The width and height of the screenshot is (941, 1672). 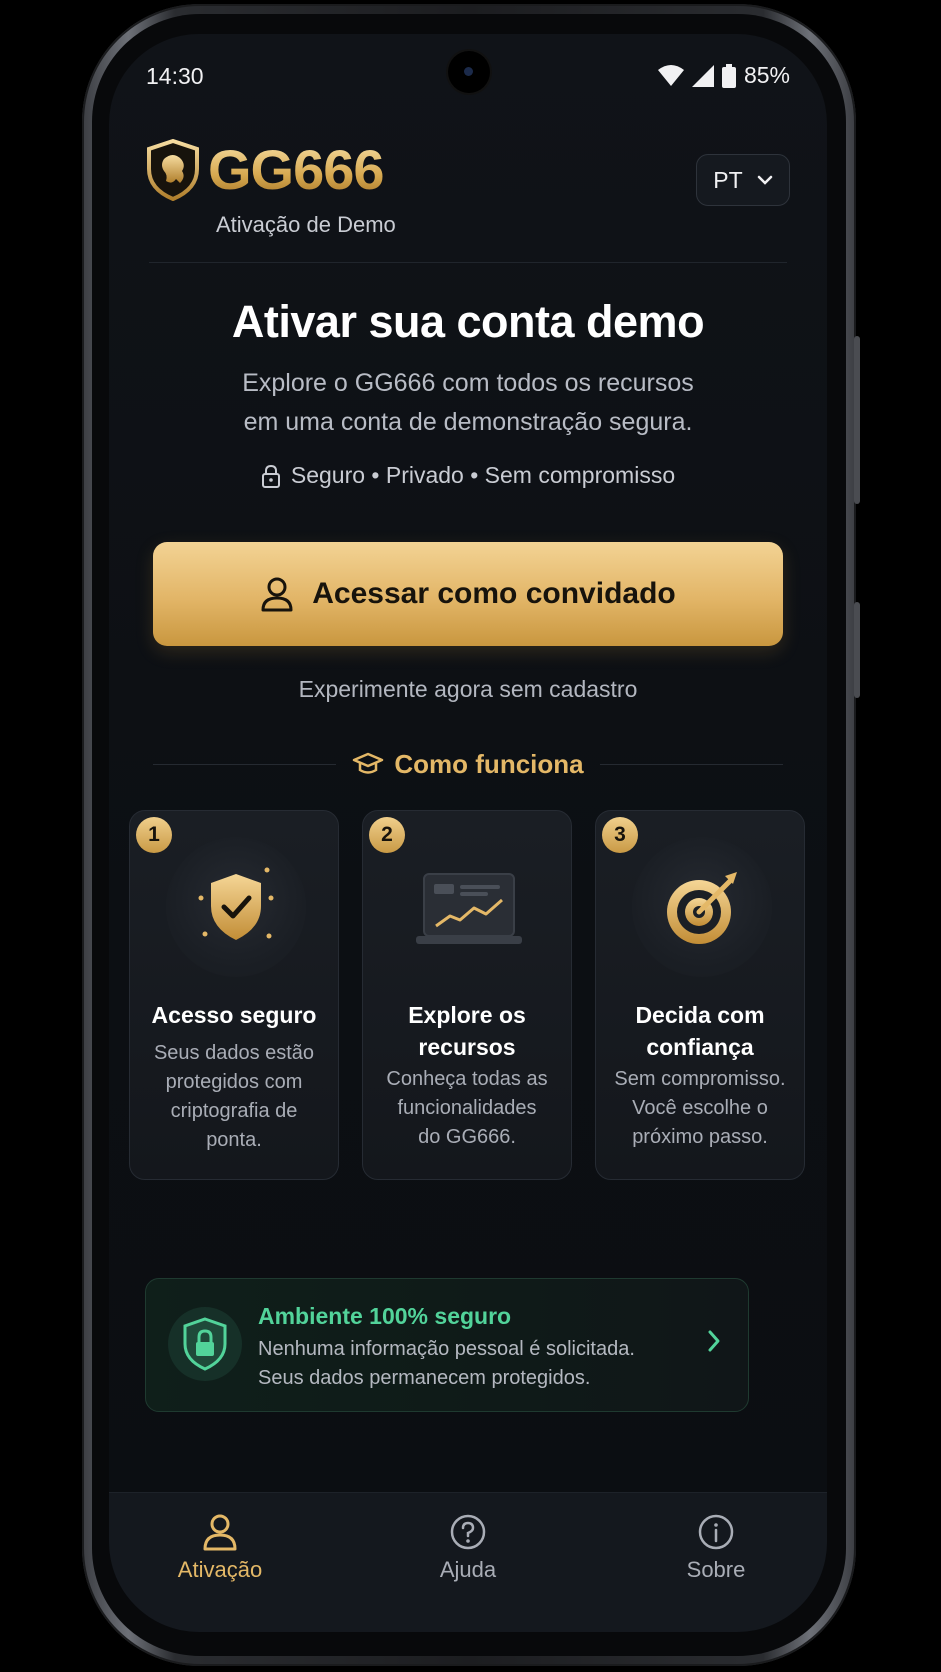 What do you see at coordinates (700, 1137) in the screenshot?
I see `step-text-line: próximo passo.` at bounding box center [700, 1137].